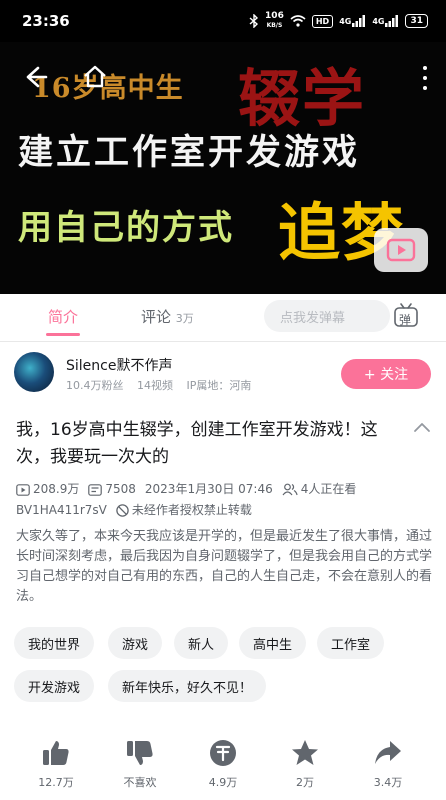 The height and width of the screenshot is (800, 446). I want to click on signal-icon-2: 4G, so click(385, 21).